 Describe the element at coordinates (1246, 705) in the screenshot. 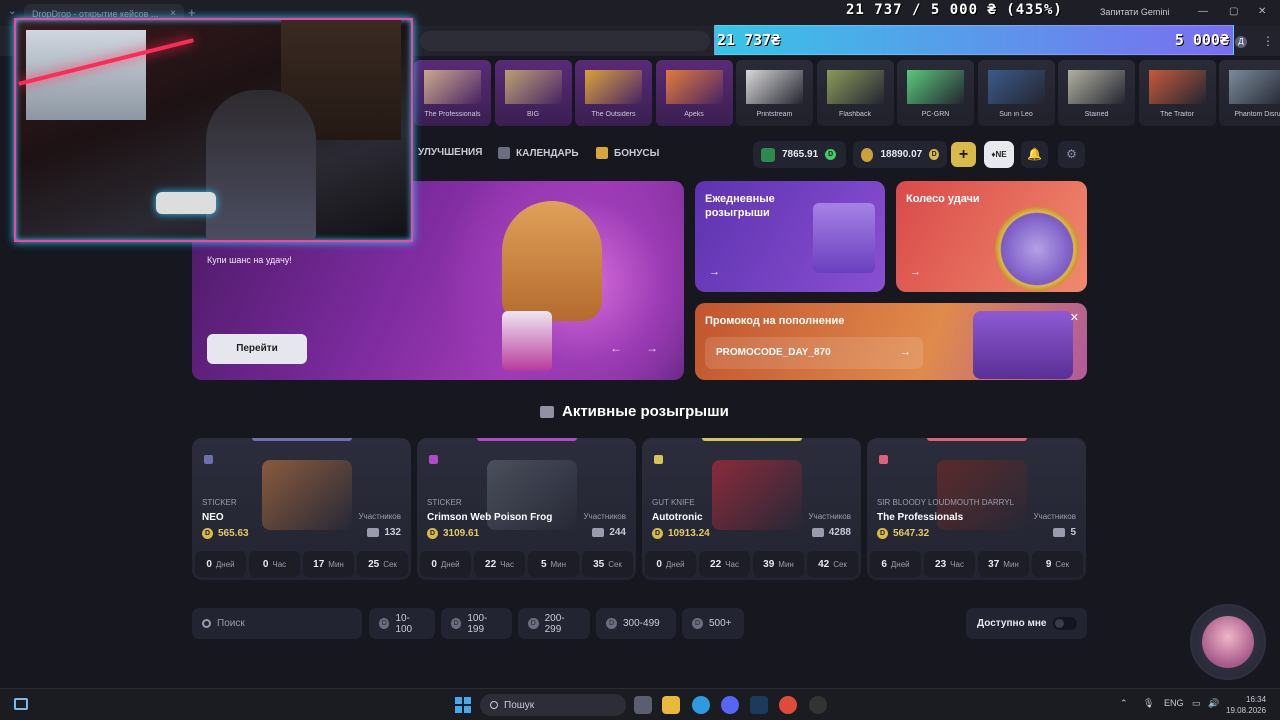

I see `clock: 16:34 19.08.2026` at that location.